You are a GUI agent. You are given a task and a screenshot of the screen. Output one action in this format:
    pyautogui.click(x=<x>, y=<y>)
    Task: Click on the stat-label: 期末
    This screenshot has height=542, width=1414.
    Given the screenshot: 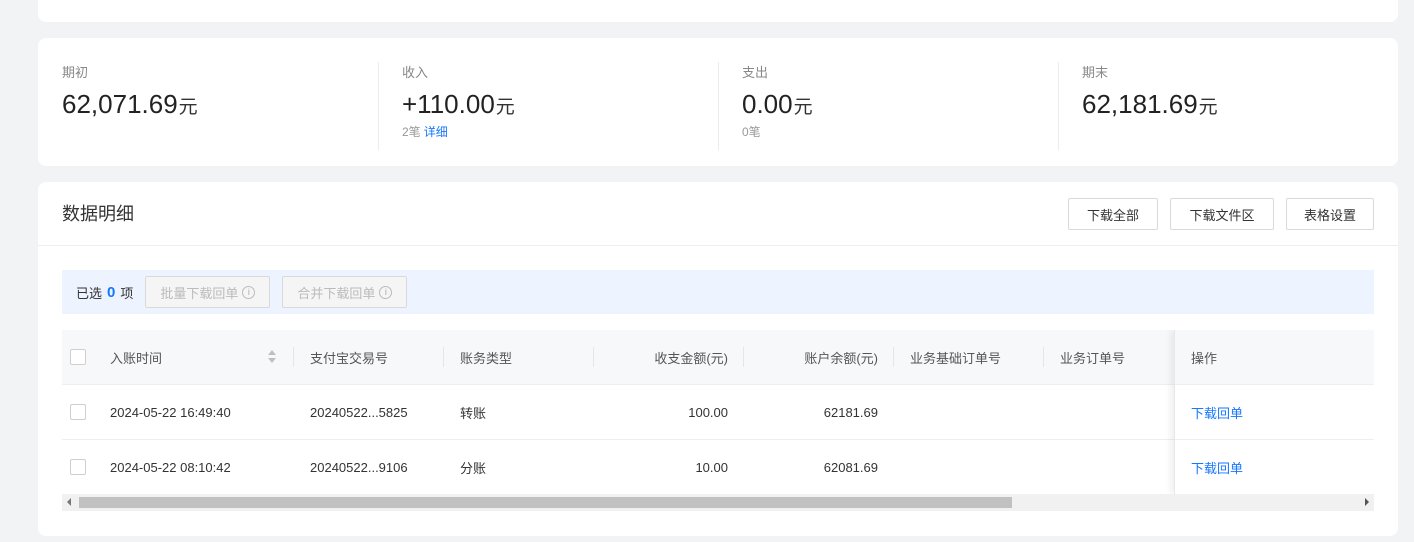 What is the action you would take?
    pyautogui.click(x=1095, y=72)
    